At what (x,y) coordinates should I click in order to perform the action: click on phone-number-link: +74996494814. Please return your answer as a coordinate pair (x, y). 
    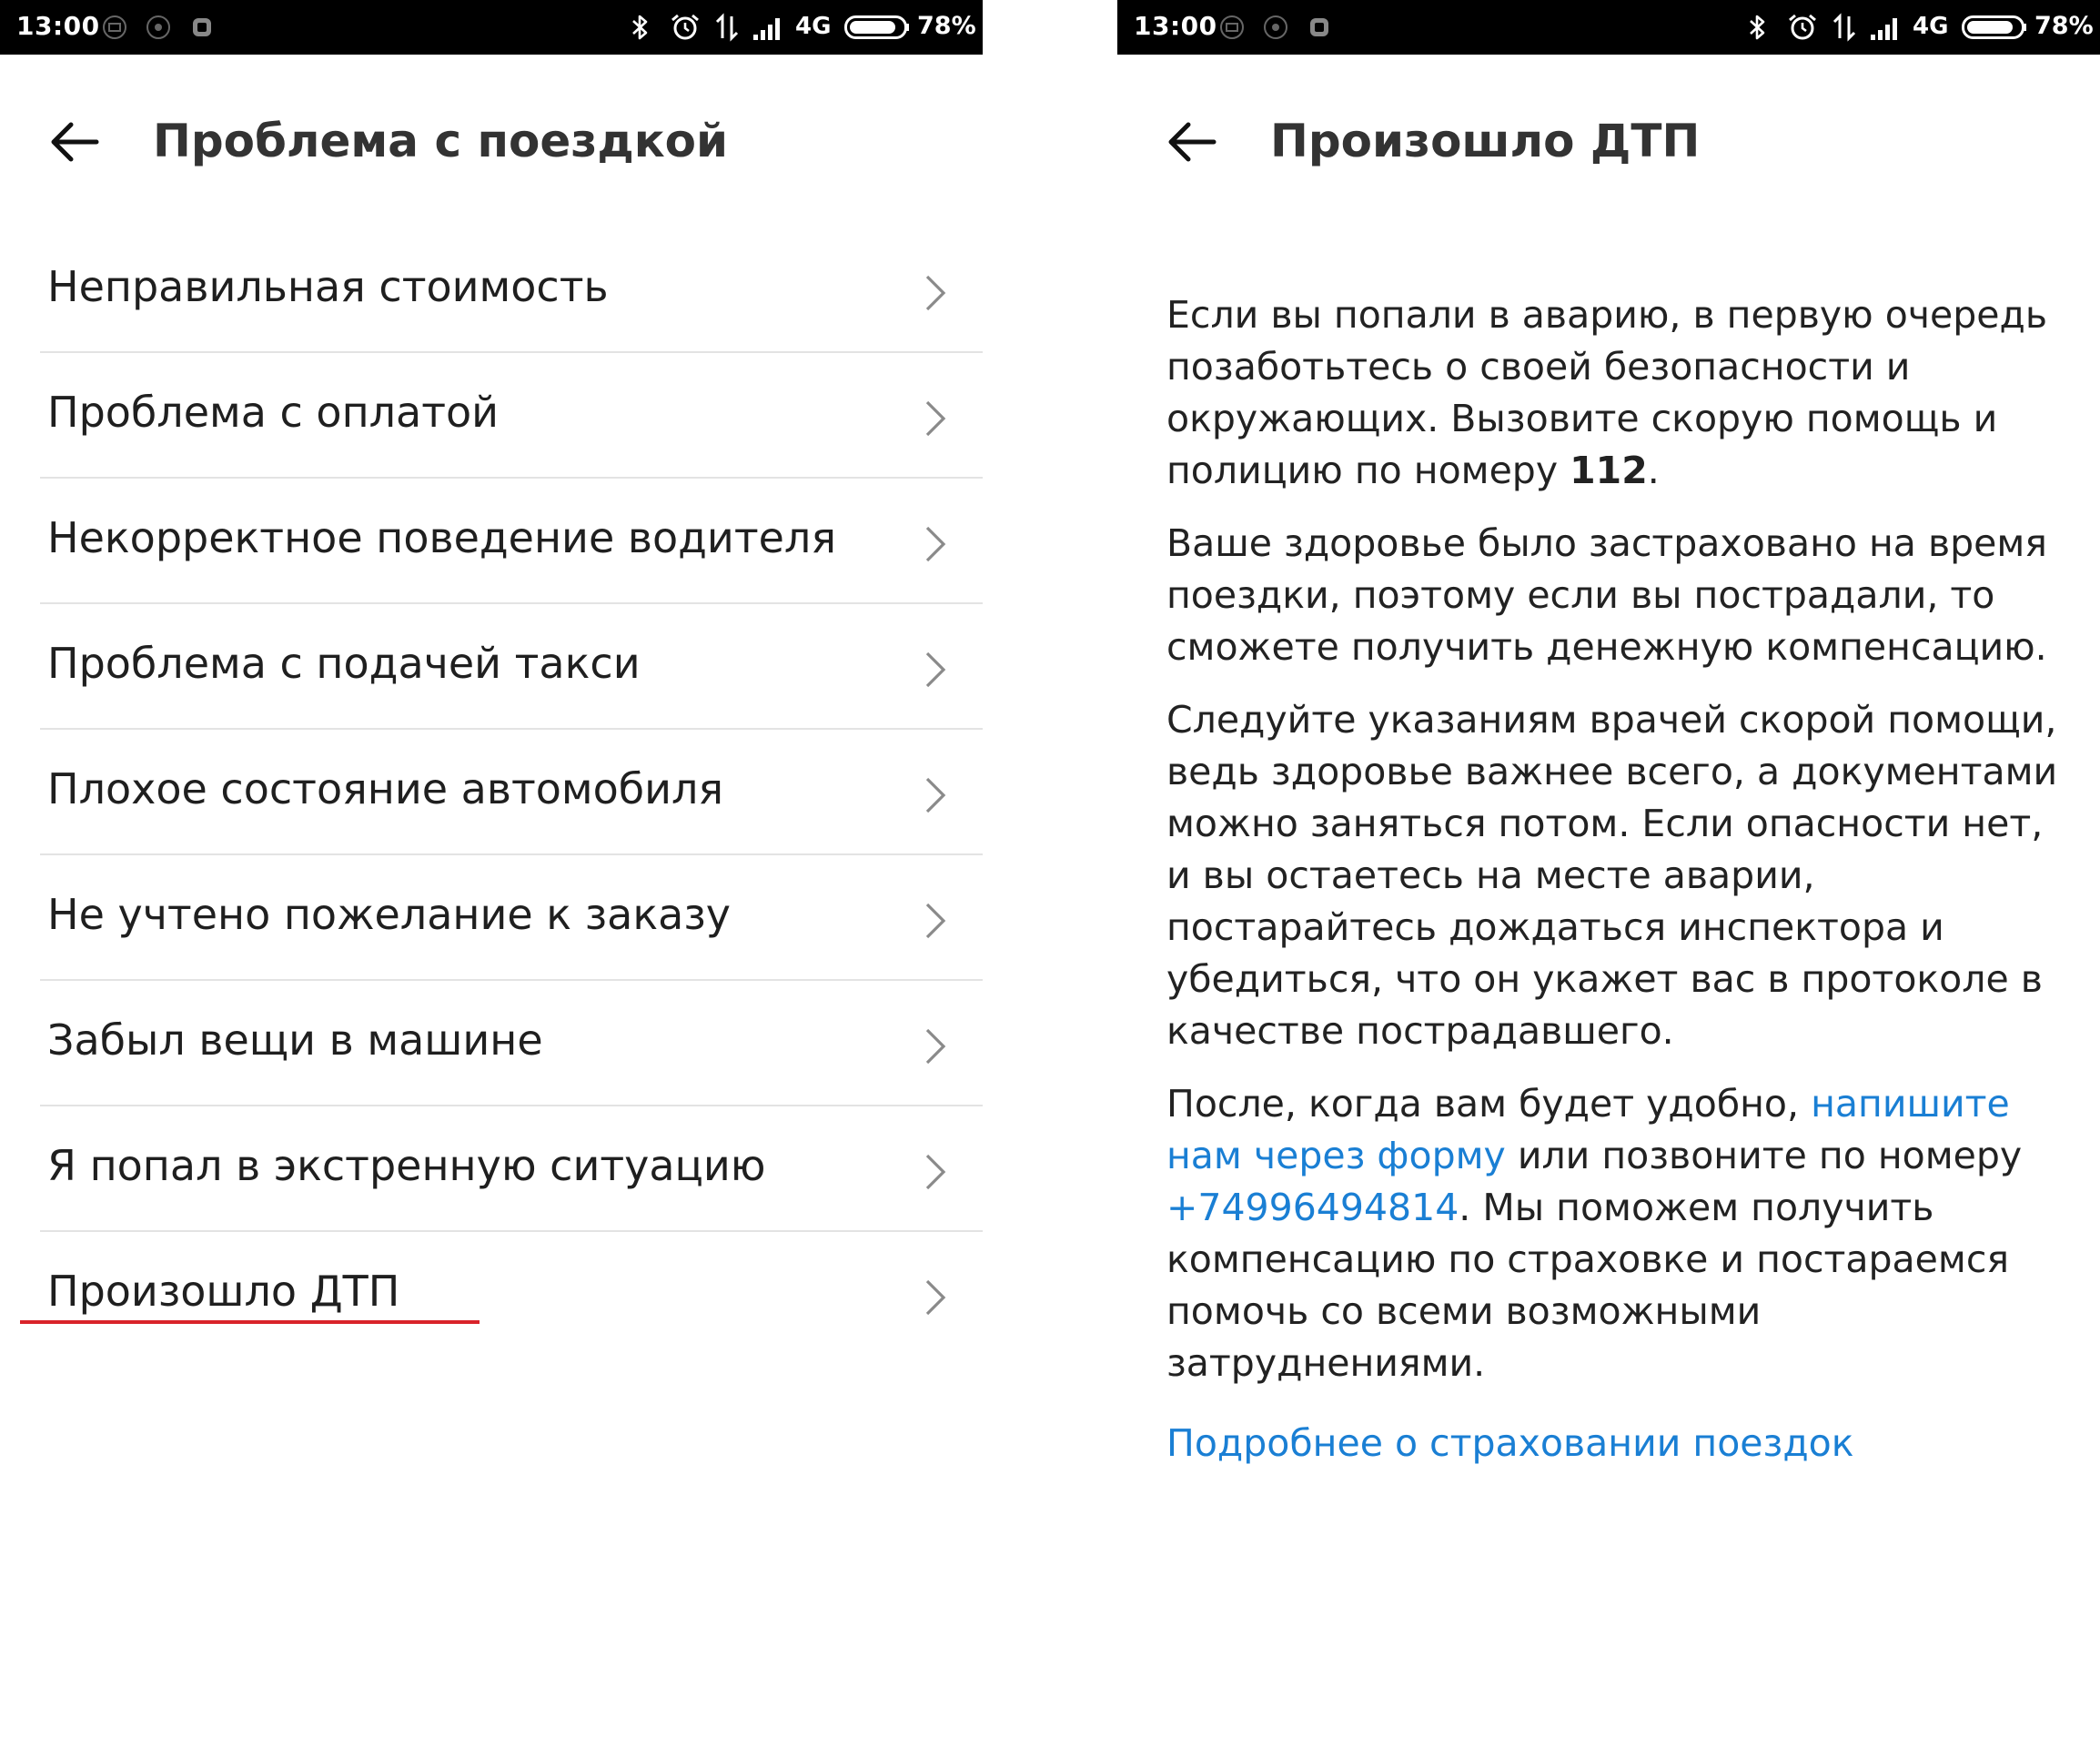
    Looking at the image, I should click on (1312, 1207).